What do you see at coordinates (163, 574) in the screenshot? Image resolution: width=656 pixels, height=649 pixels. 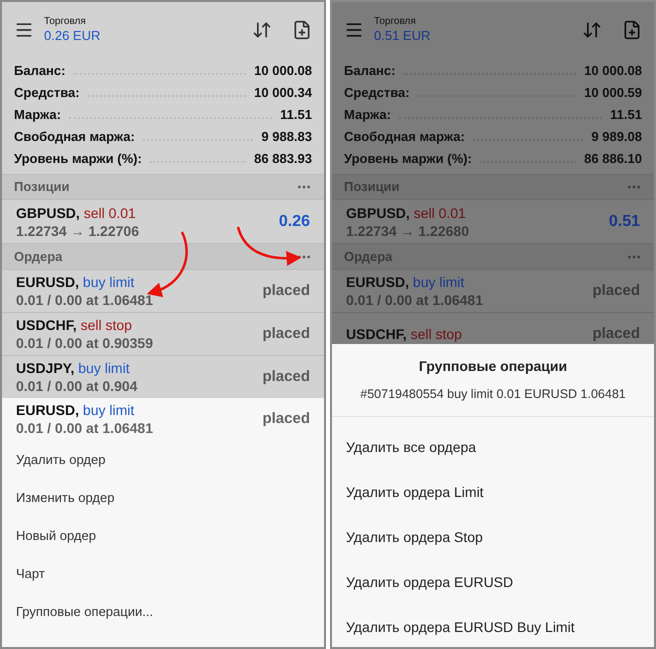 I see `menu-item: Чарт` at bounding box center [163, 574].